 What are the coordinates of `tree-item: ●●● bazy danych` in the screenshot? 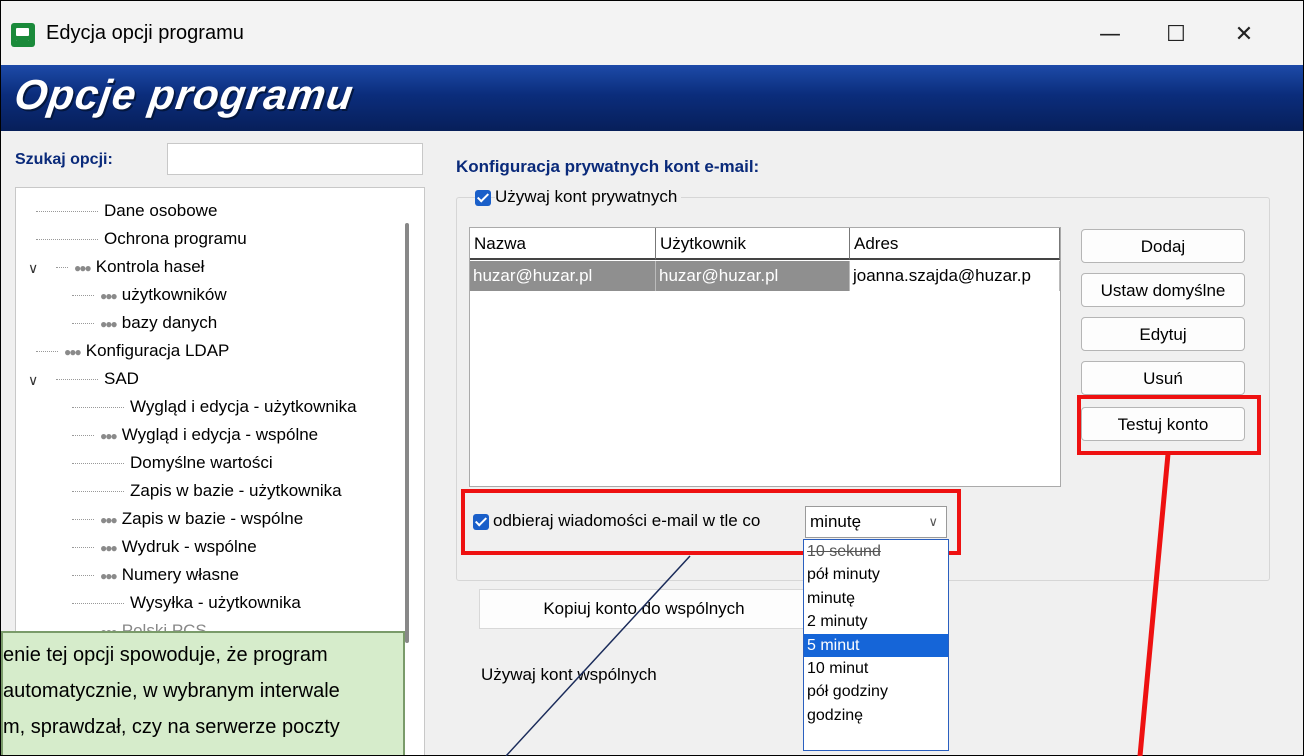 It's located at (144, 323).